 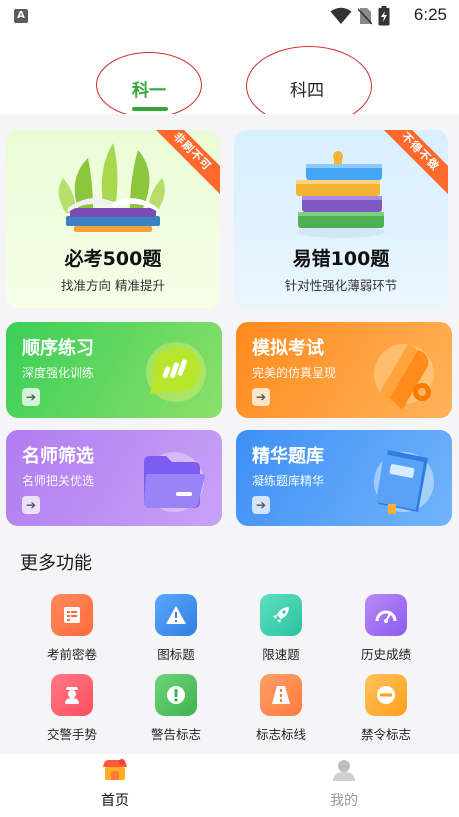 What do you see at coordinates (71, 734) in the screenshot?
I see `func-label: 交警手势` at bounding box center [71, 734].